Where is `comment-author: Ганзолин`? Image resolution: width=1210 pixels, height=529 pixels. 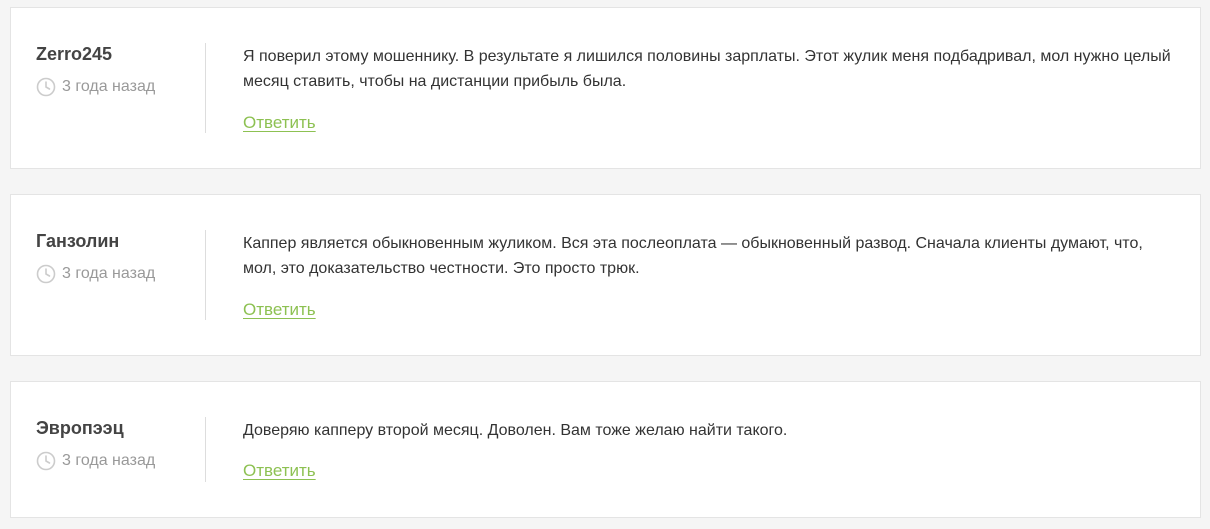
comment-author: Ганзолин is located at coordinates (78, 241).